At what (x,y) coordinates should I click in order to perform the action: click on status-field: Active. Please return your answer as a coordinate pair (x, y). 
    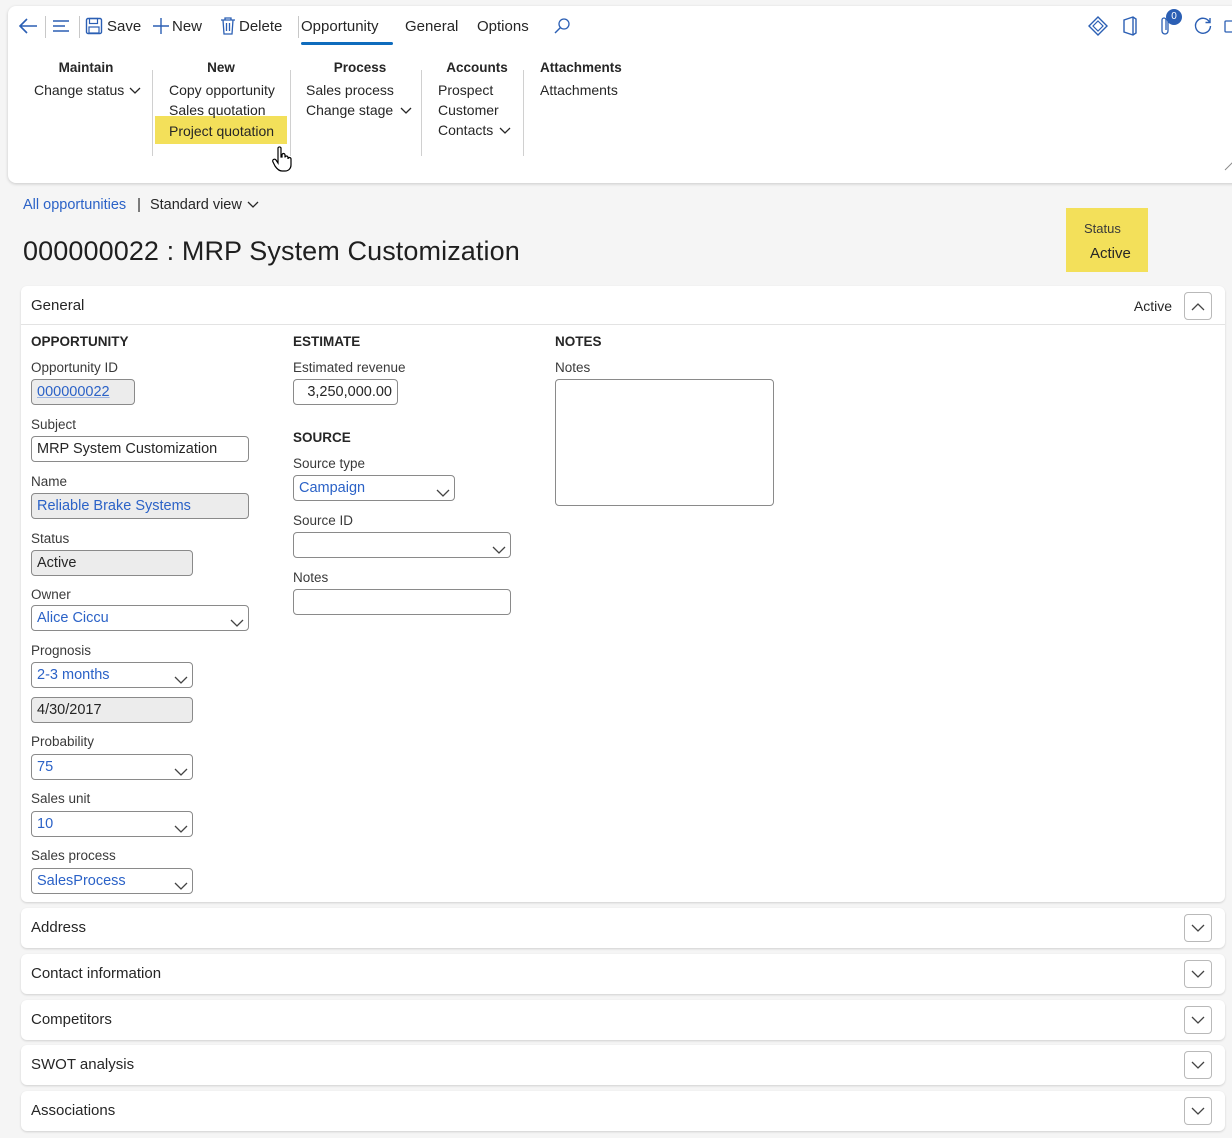
    Looking at the image, I should click on (112, 563).